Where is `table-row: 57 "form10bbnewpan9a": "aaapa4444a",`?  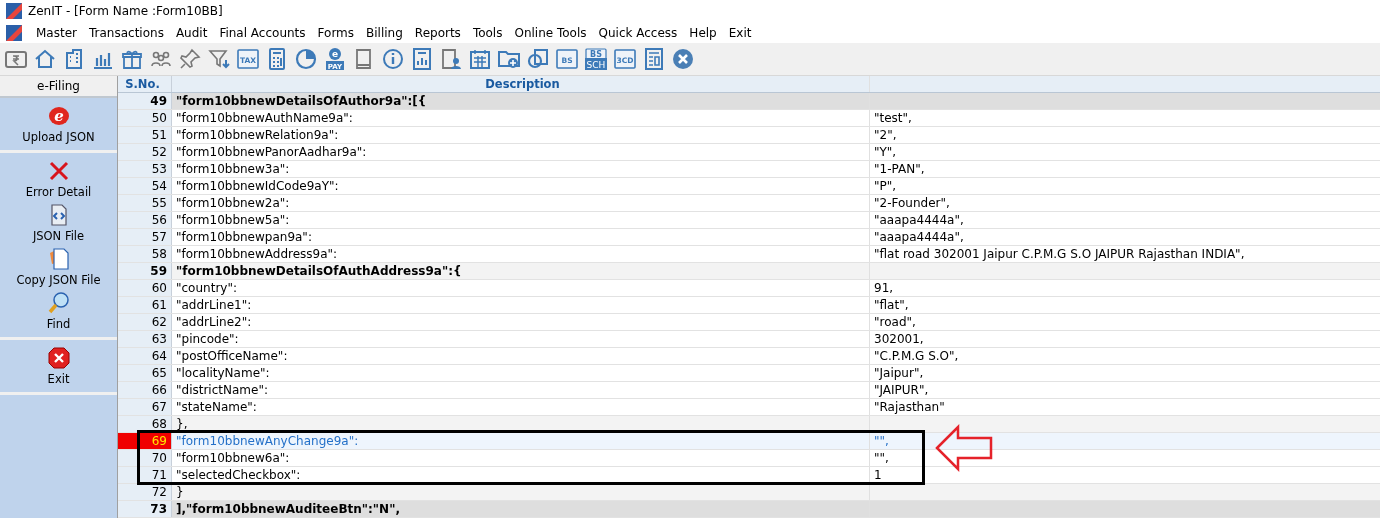
table-row: 57 "form10bbnewpan9a": "aaapa4444a", is located at coordinates (749, 237).